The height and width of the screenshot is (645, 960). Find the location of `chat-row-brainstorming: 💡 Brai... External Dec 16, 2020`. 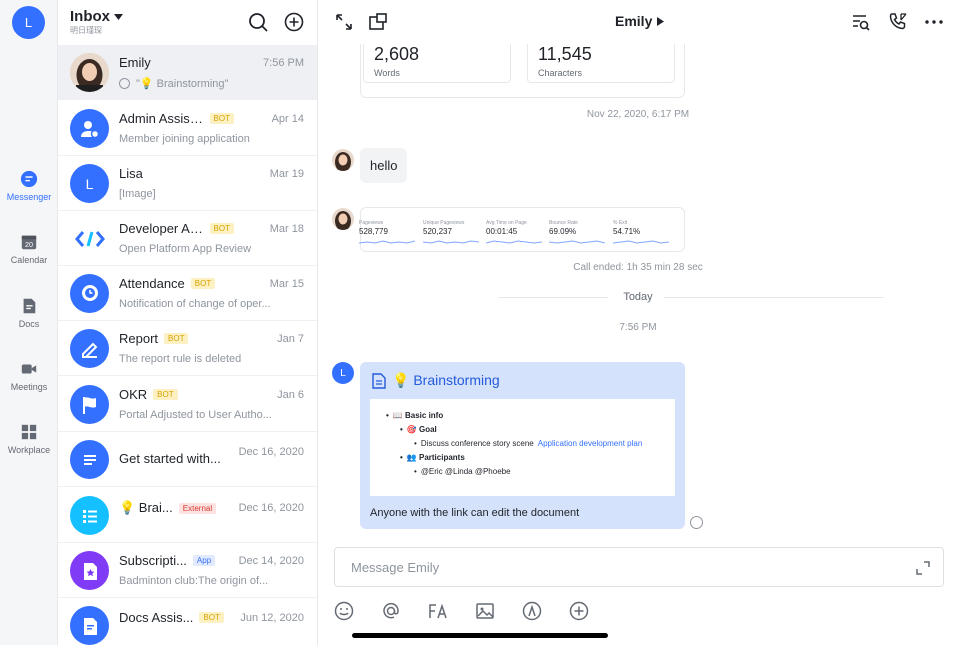

chat-row-brainstorming: 💡 Brai... External Dec 16, 2020 is located at coordinates (187, 515).